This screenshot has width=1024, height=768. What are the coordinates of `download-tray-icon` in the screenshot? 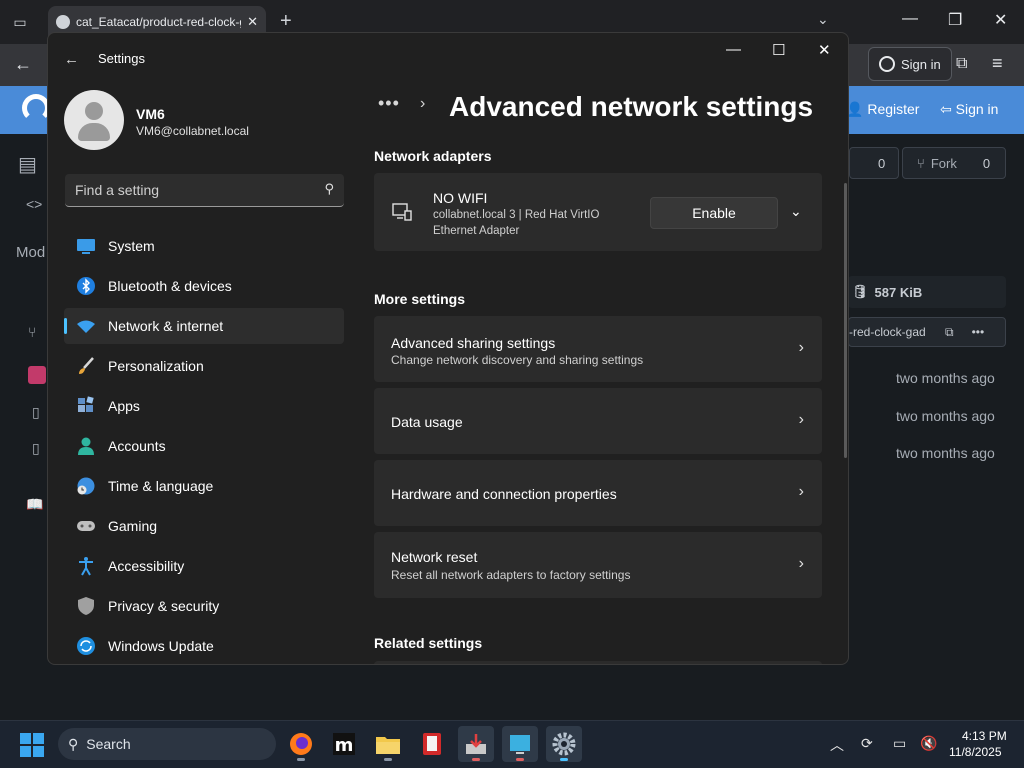 It's located at (476, 744).